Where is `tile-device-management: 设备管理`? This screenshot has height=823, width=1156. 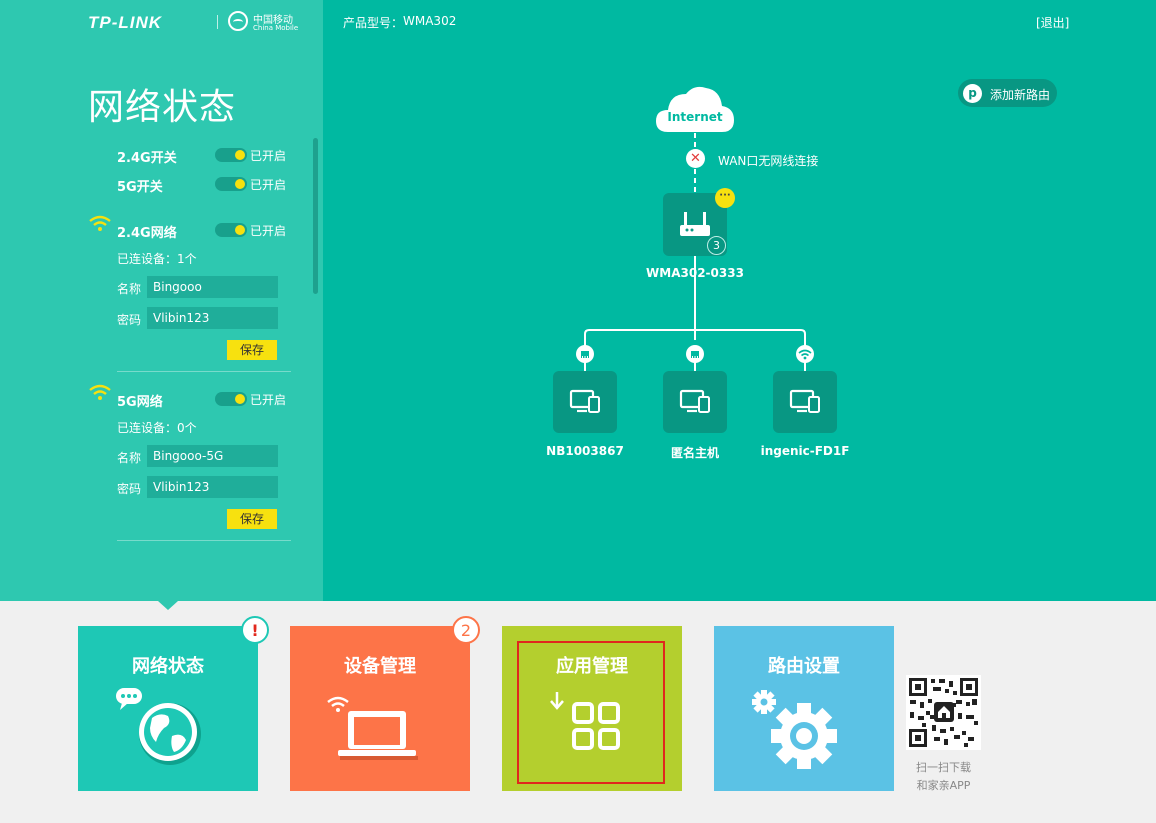
tile-device-management: 设备管理 is located at coordinates (380, 708).